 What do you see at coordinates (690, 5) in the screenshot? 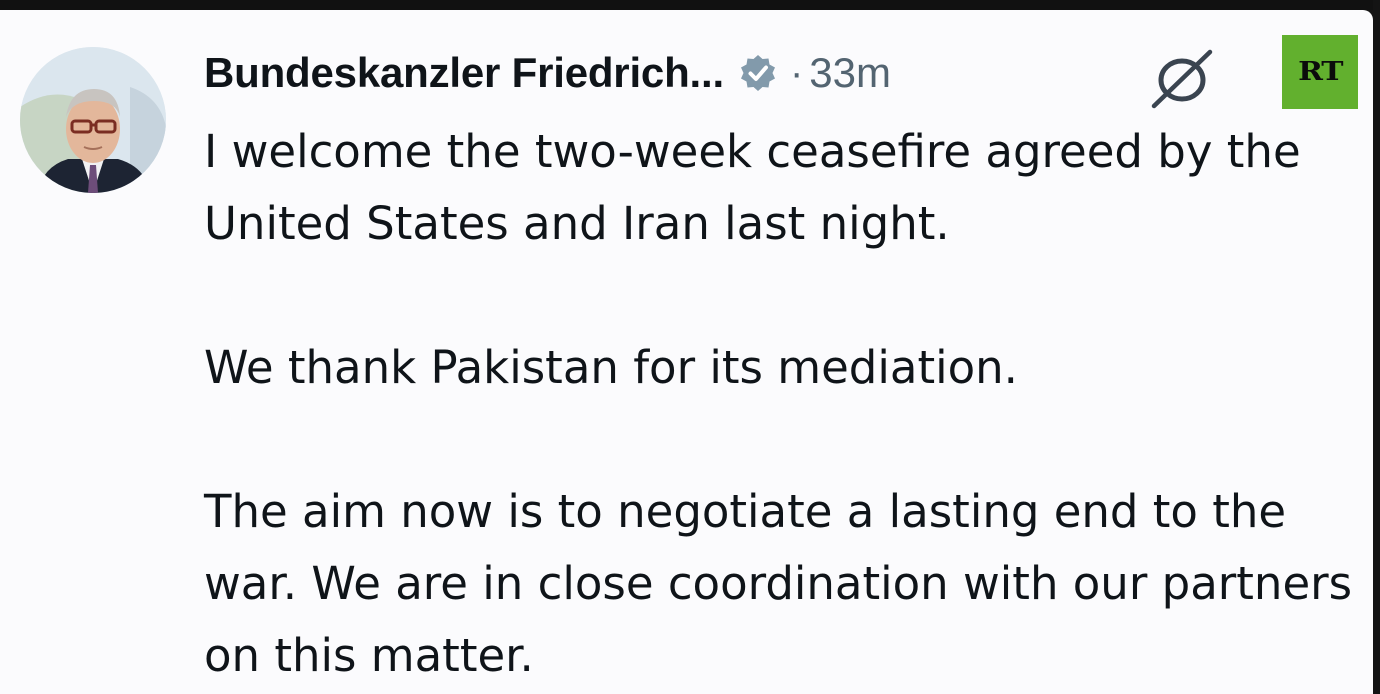
I see `screen-top-border` at bounding box center [690, 5].